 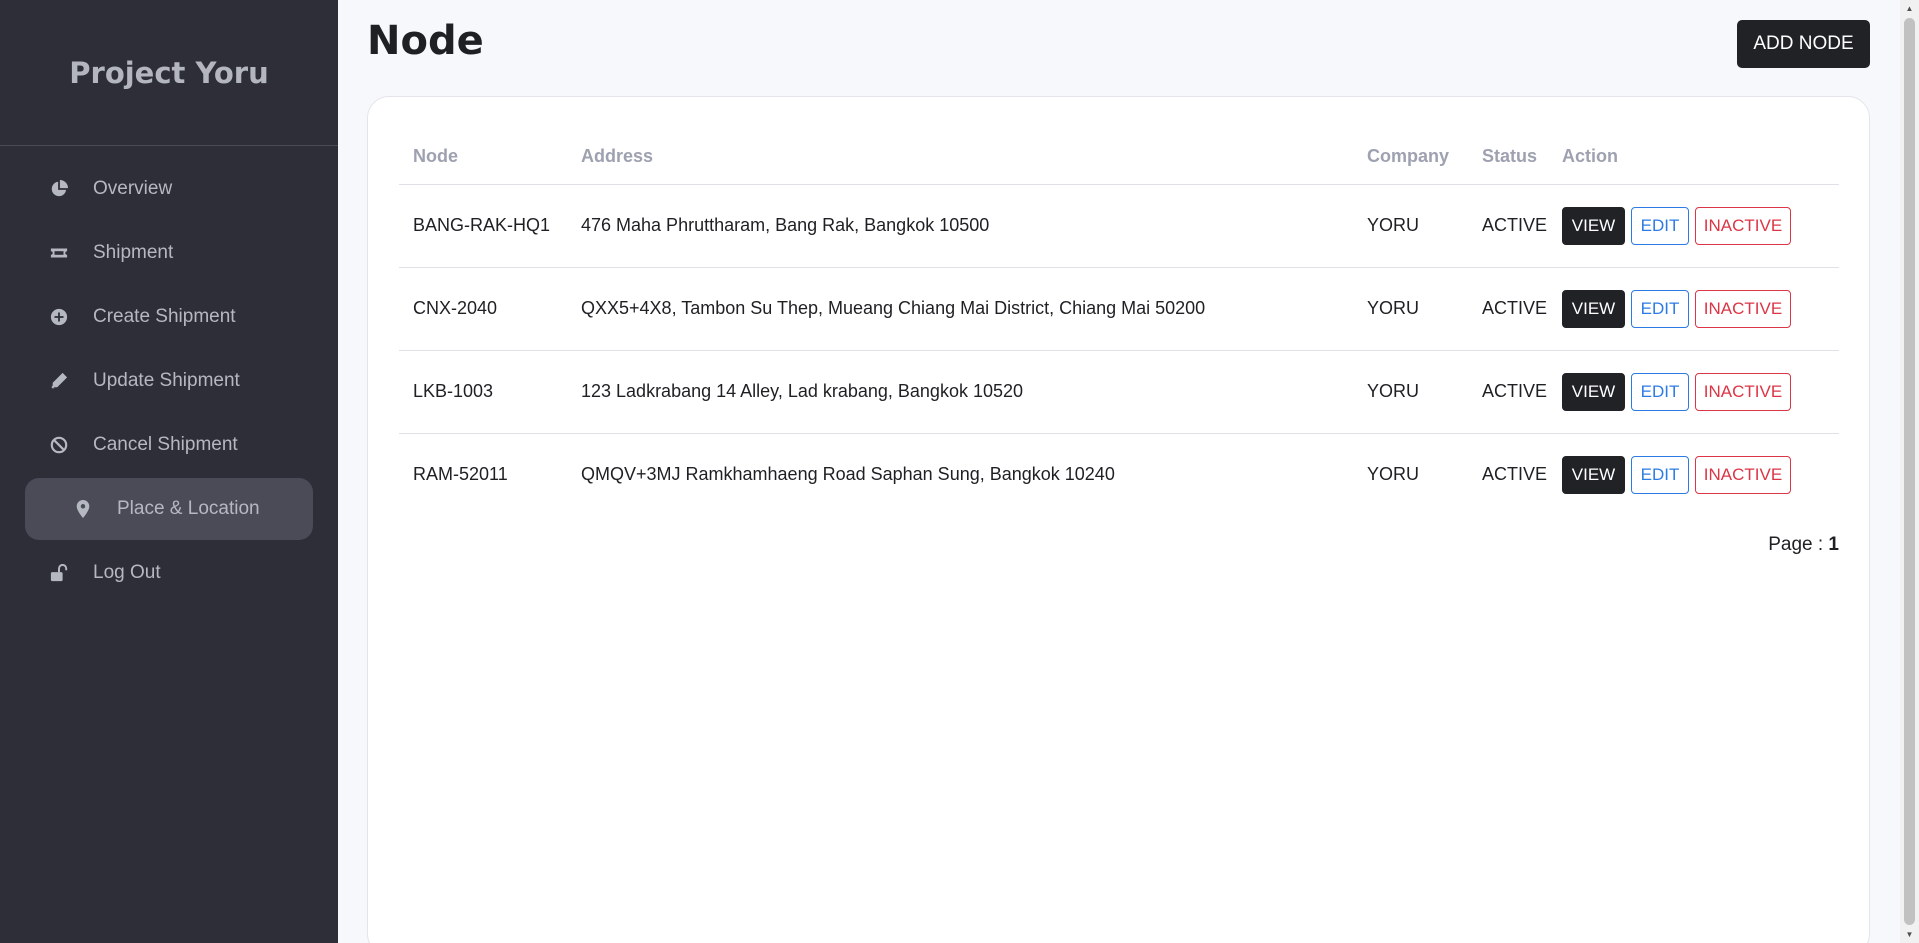 What do you see at coordinates (59, 445) in the screenshot?
I see `ban-icon` at bounding box center [59, 445].